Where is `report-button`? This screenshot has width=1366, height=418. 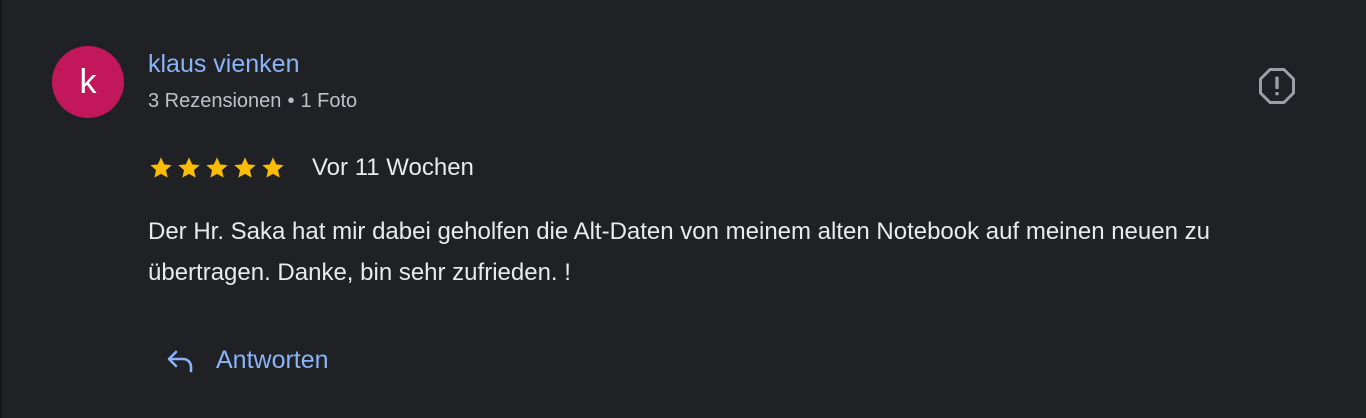 report-button is located at coordinates (1277, 86).